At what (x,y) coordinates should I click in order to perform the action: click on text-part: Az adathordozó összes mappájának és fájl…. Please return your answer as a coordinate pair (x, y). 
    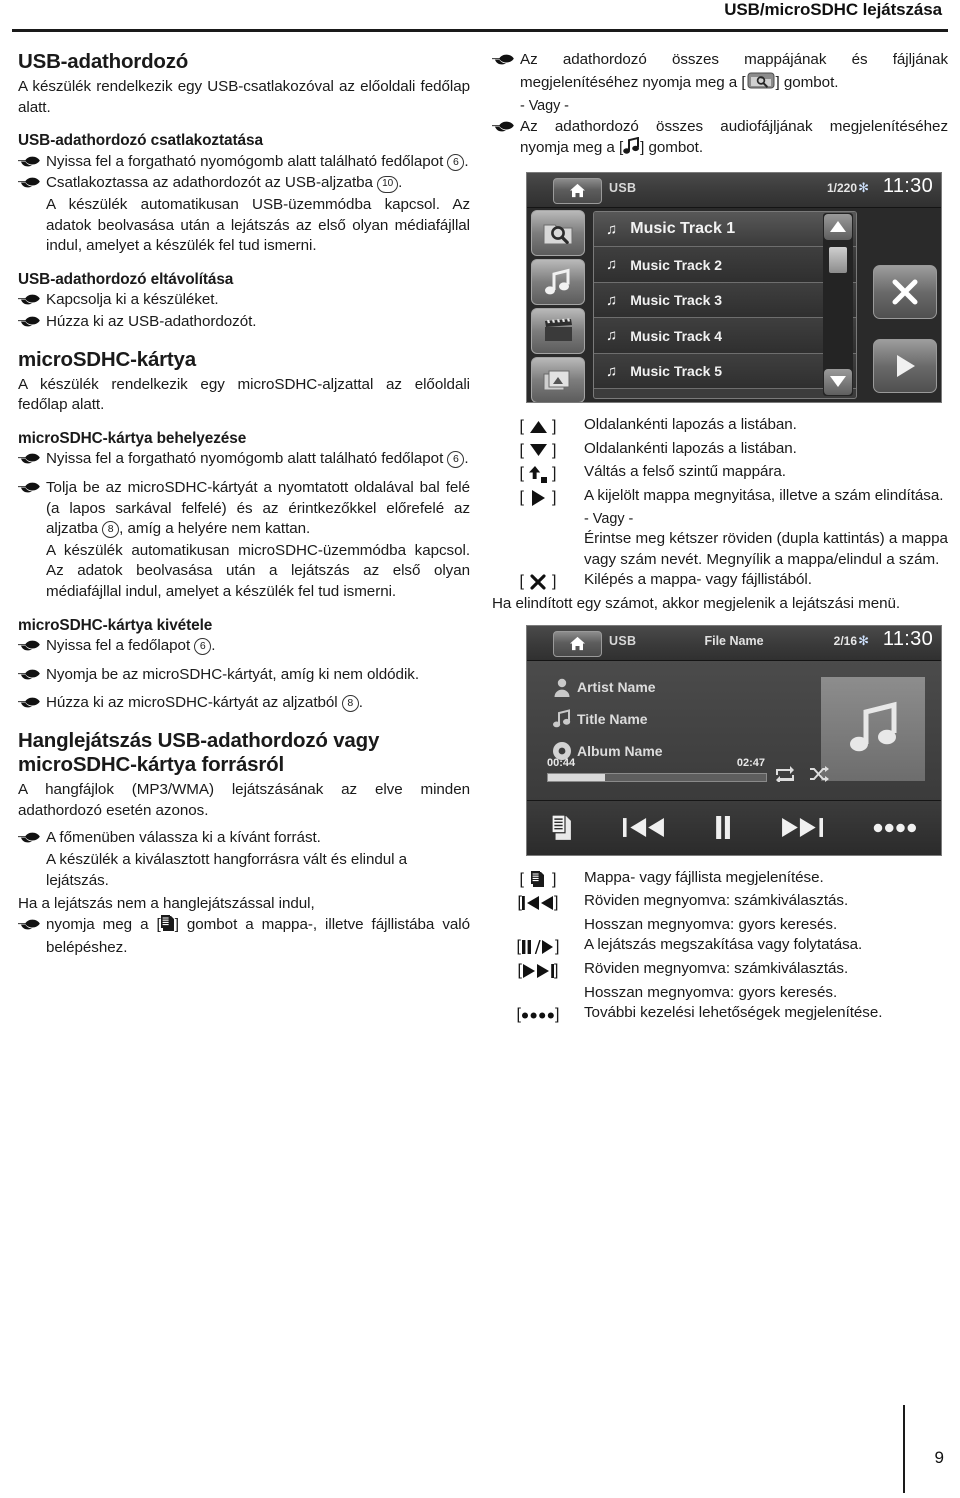
    Looking at the image, I should click on (734, 71).